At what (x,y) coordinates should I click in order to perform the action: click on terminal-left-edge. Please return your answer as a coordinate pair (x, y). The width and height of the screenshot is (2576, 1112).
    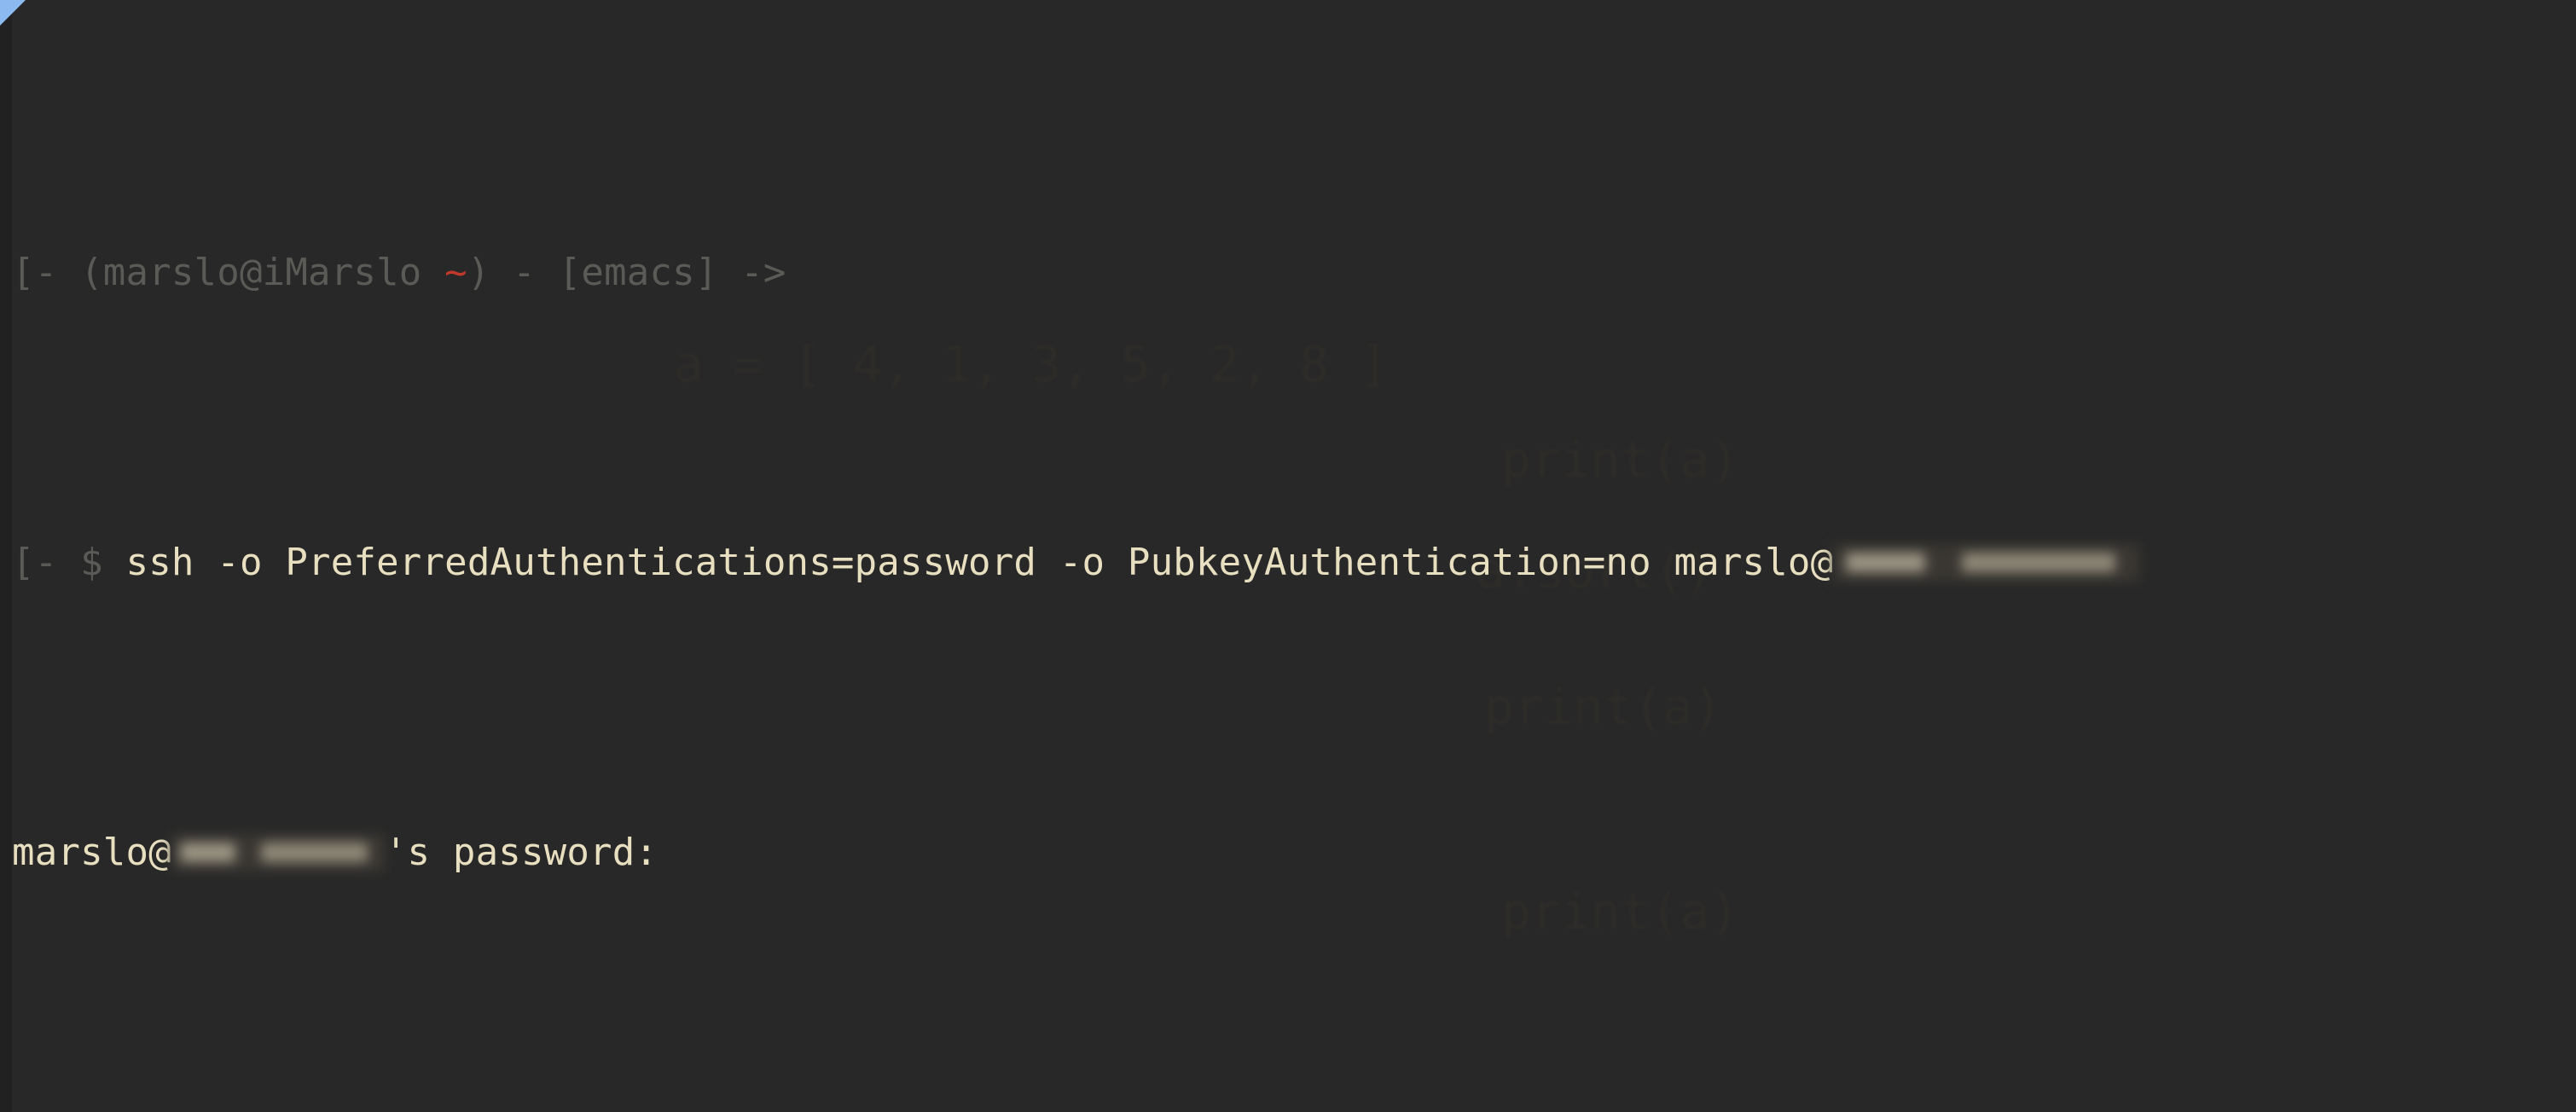
    Looking at the image, I should click on (6, 556).